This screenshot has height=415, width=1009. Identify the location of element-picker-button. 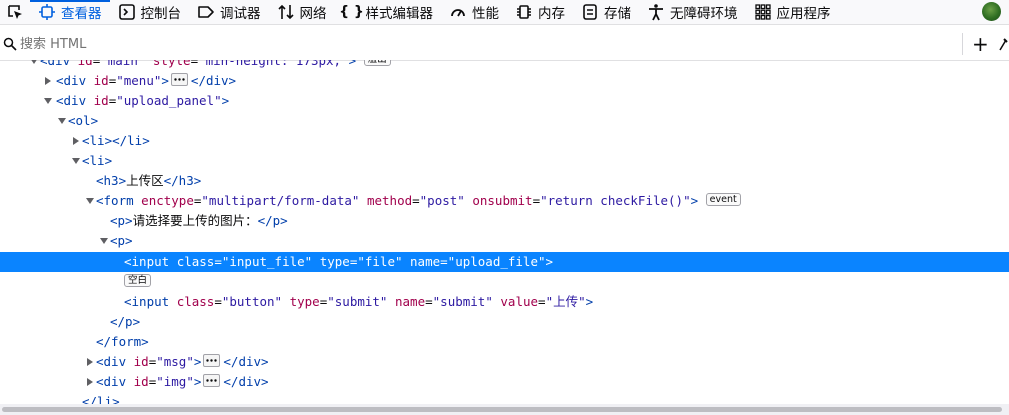
(15, 12).